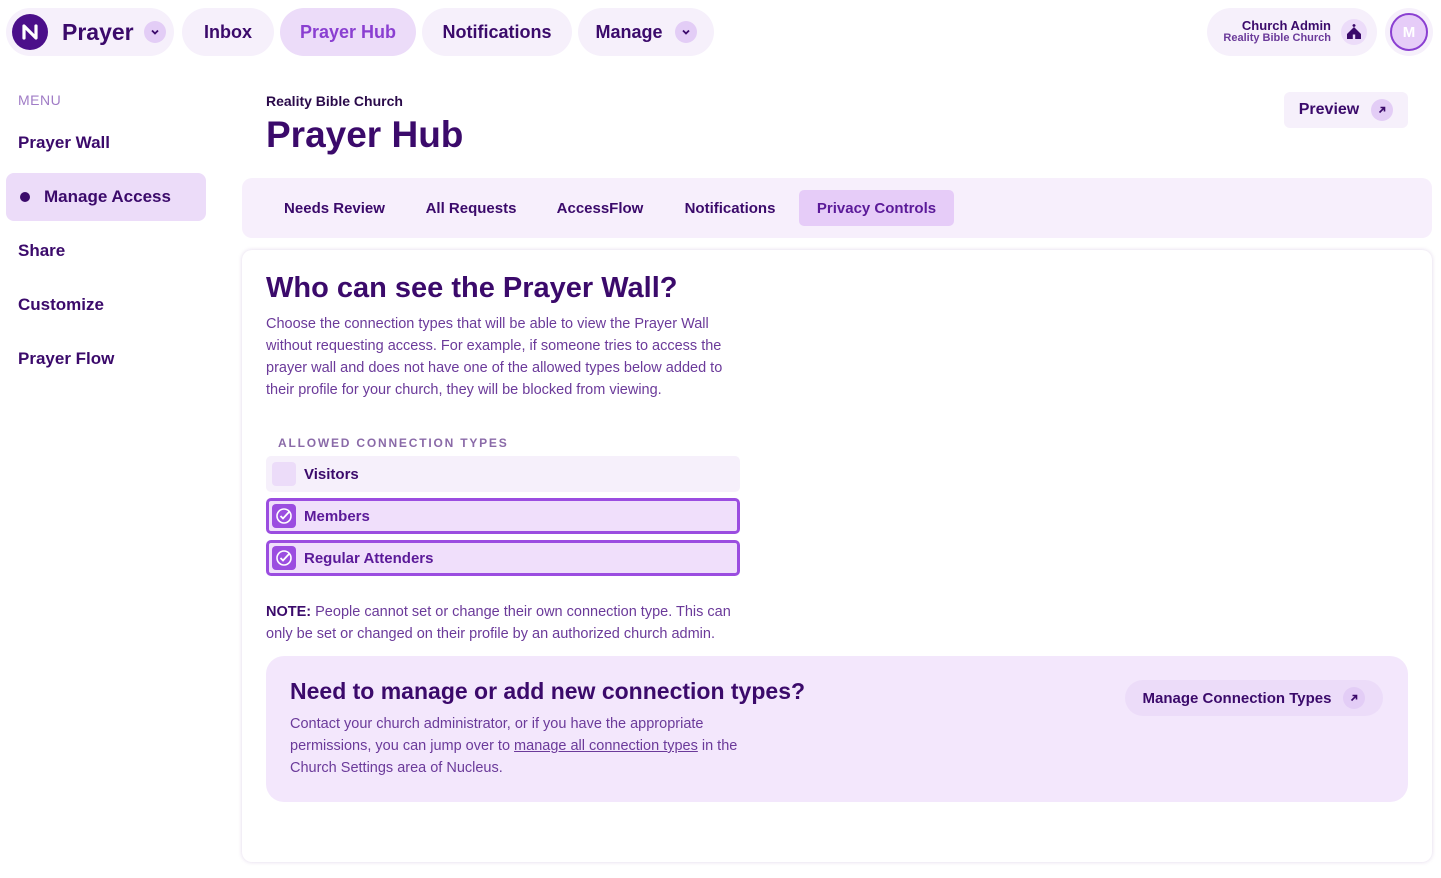 This screenshot has width=1441, height=878. Describe the element at coordinates (106, 251) in the screenshot. I see `sidebar-item-share: Share` at that location.